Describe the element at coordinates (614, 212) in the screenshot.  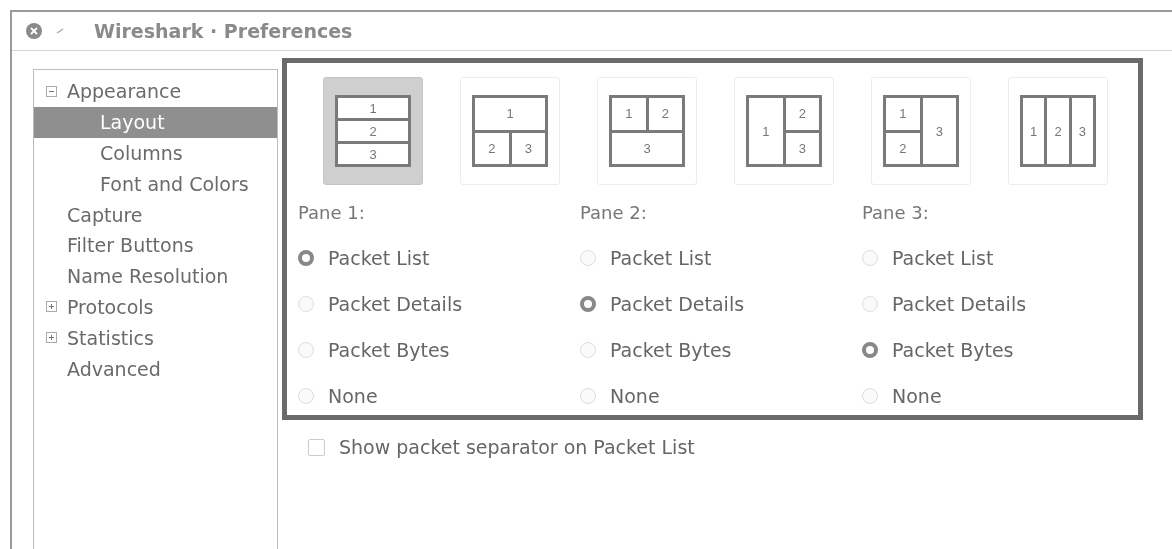
I see `pane-label: Pane 2:` at that location.